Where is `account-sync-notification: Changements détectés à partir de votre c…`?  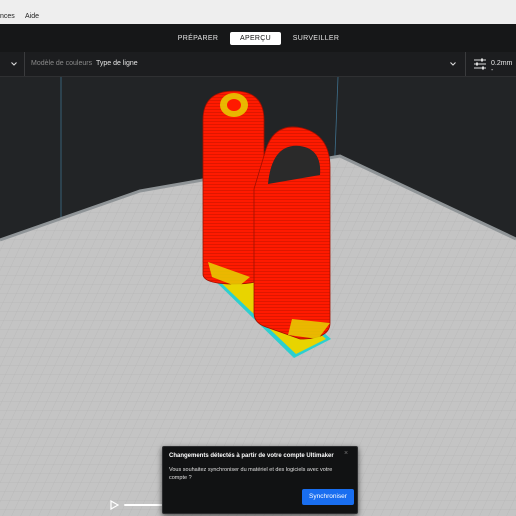 account-sync-notification: Changements détectés à partir de votre c… is located at coordinates (260, 480).